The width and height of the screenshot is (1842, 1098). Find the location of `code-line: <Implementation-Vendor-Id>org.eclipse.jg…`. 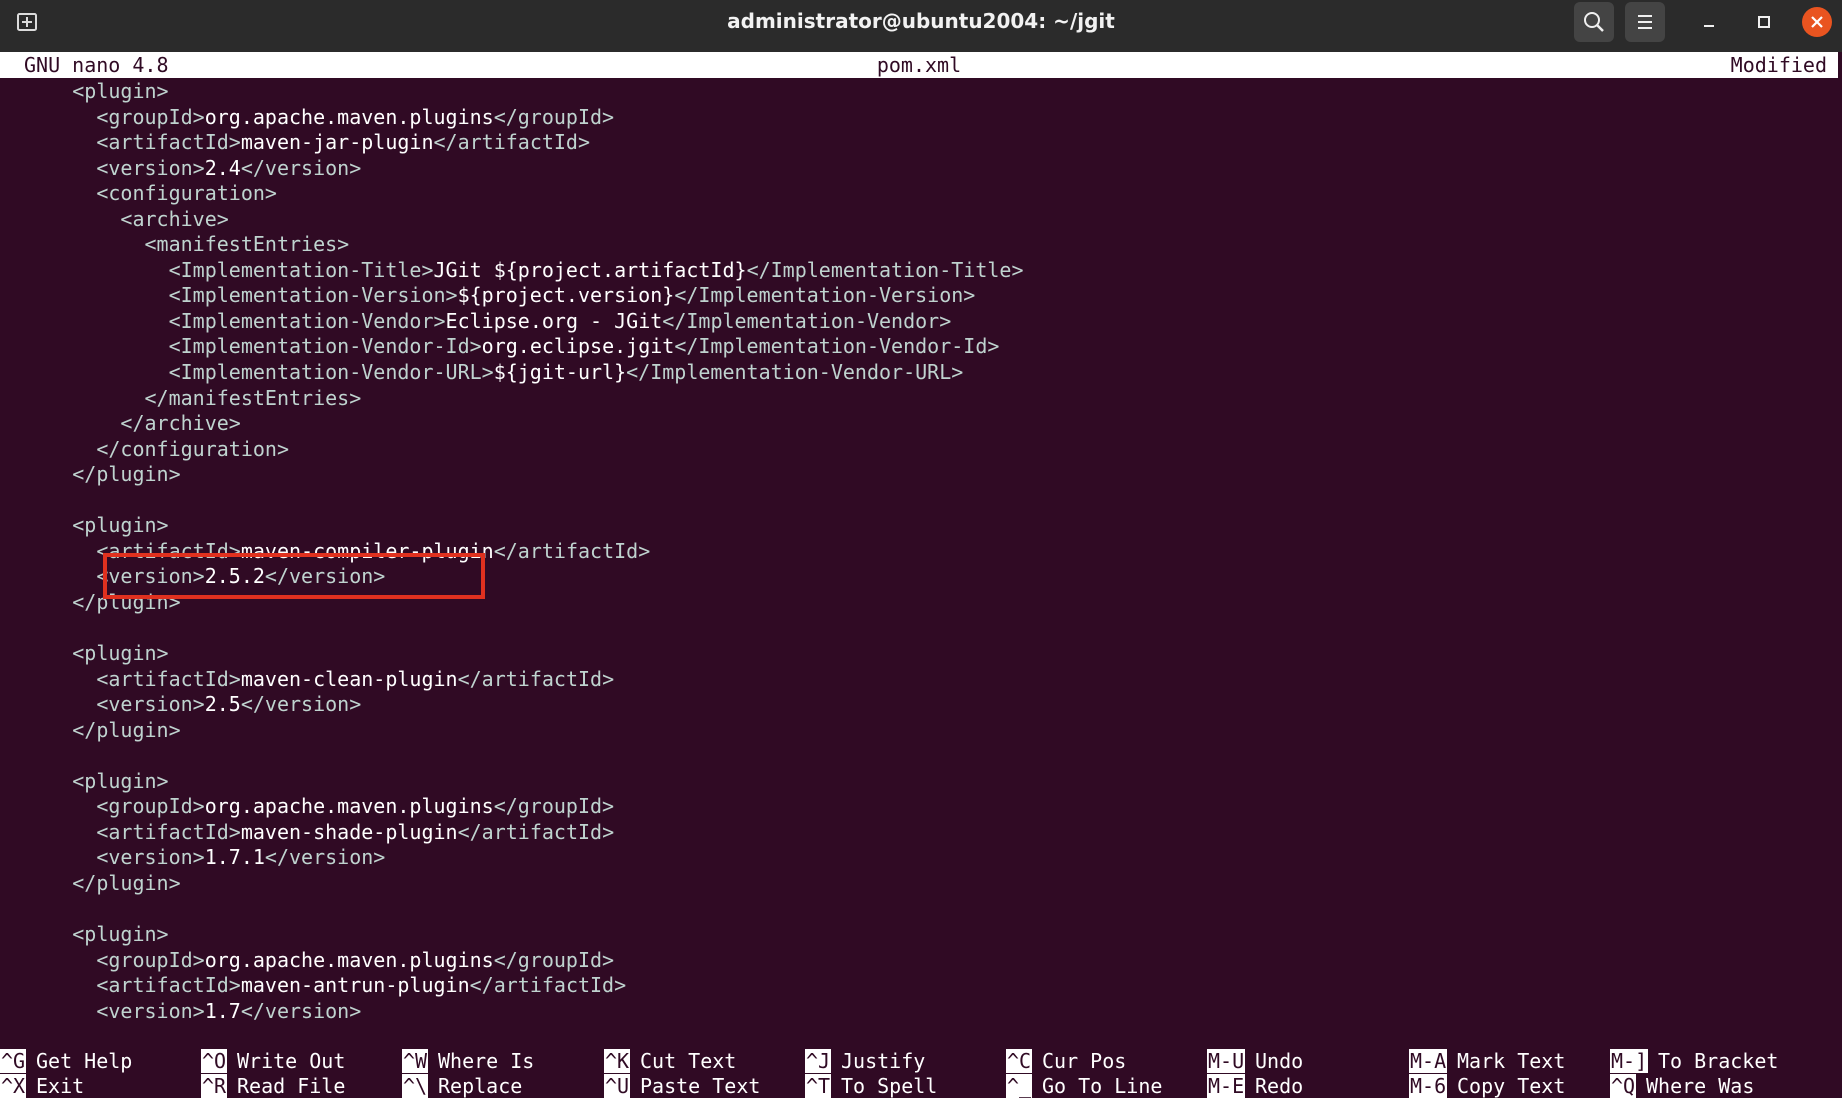

code-line: <Implementation-Vendor-Id>org.eclipse.jg… is located at coordinates (919, 347).